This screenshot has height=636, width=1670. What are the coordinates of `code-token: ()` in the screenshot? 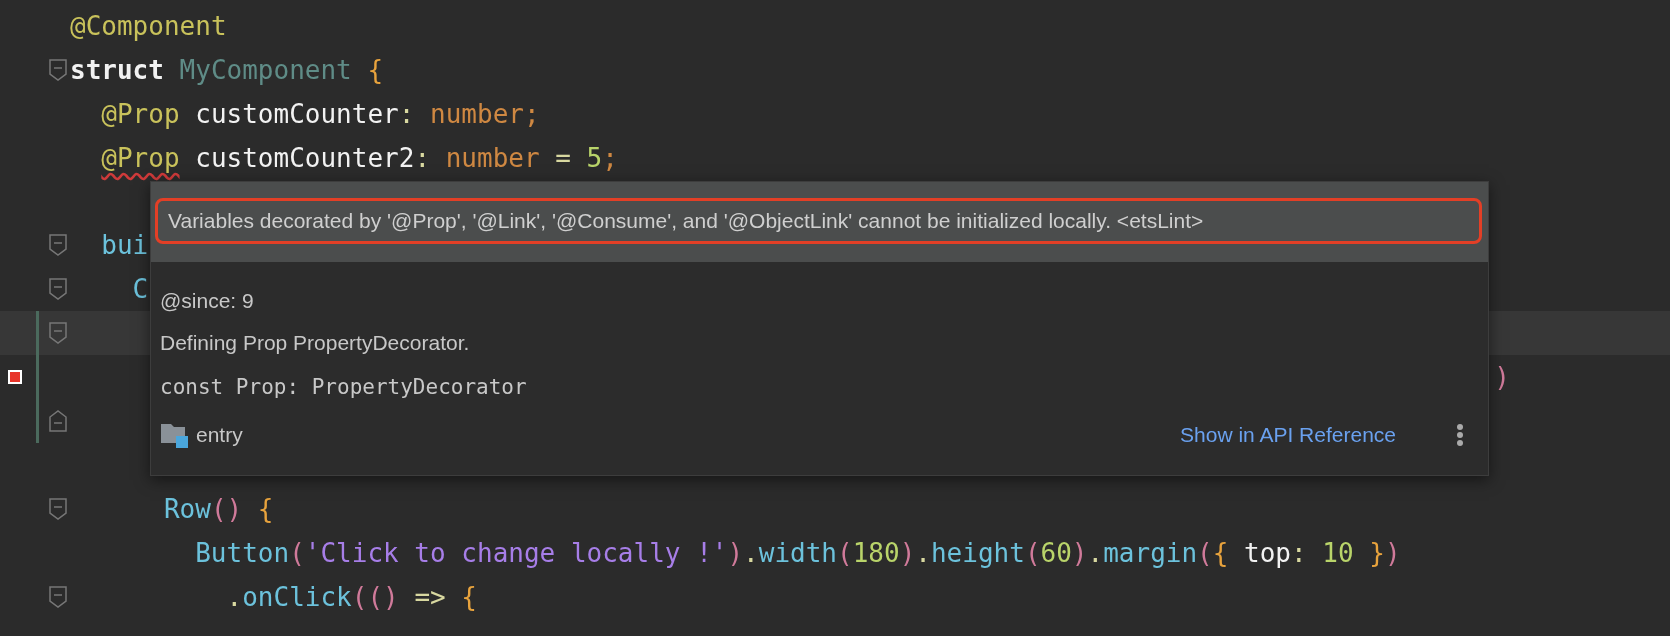 It's located at (226, 508).